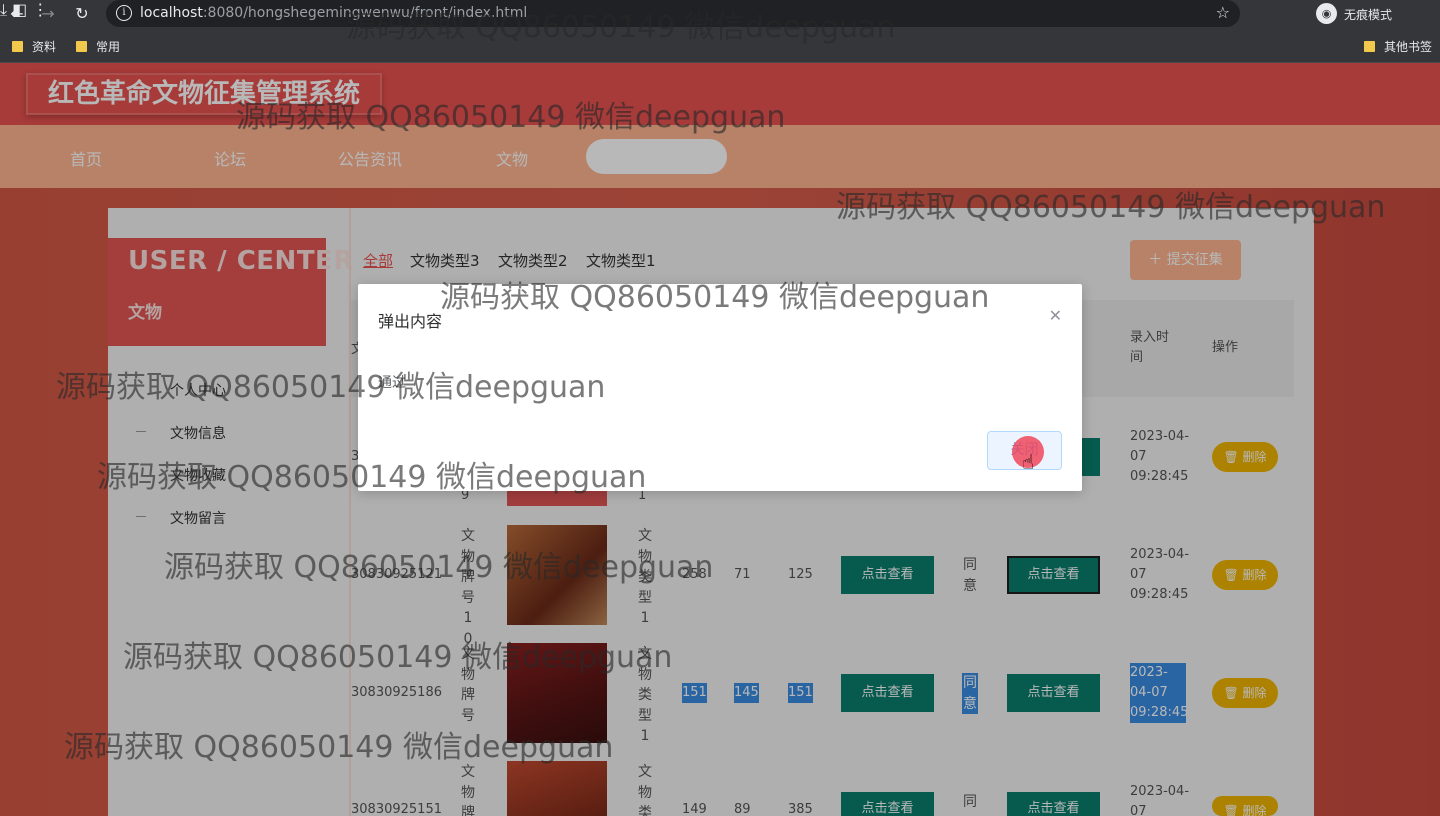 The width and height of the screenshot is (1440, 816). Describe the element at coordinates (34, 46) in the screenshot. I see `bookmark-folder: 资料` at that location.